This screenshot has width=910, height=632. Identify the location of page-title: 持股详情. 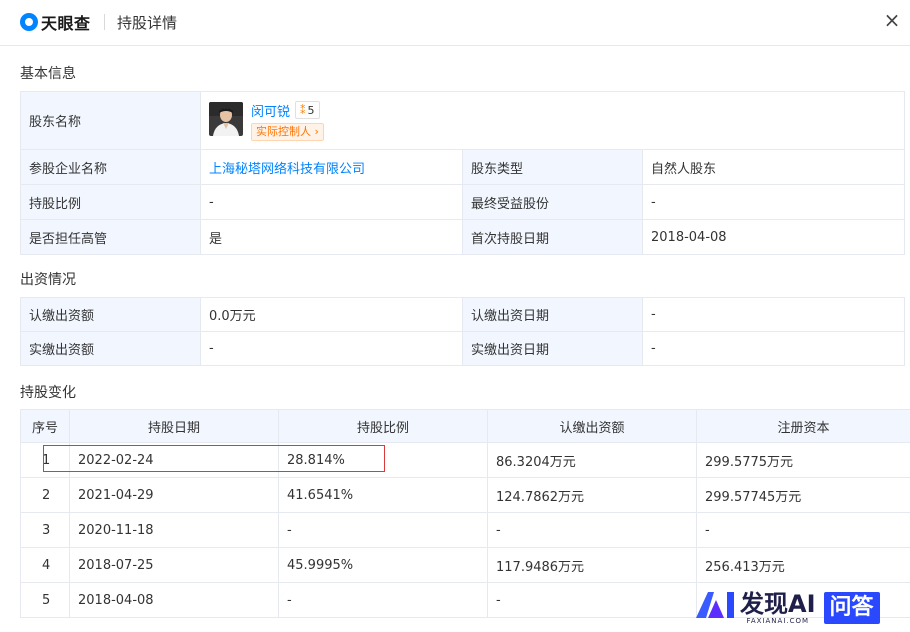
(147, 23).